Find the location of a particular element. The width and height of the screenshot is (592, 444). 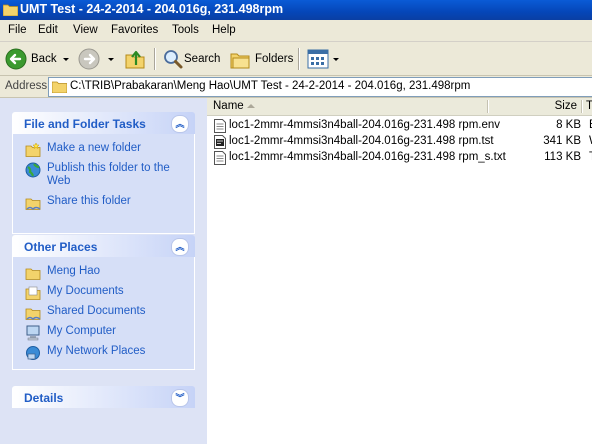

search-label: Search is located at coordinates (202, 59).